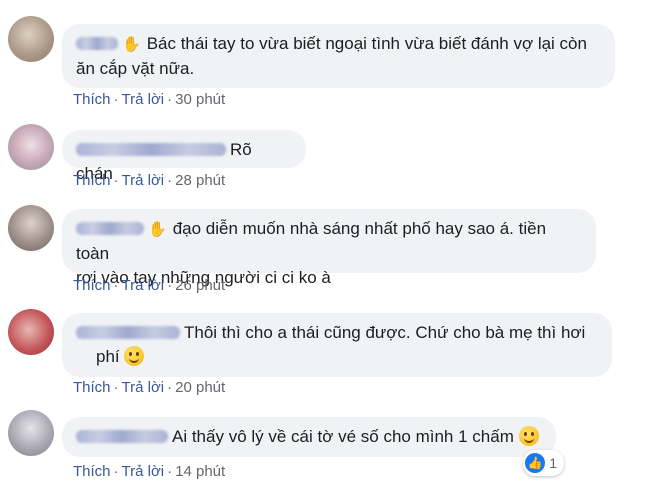 The height and width of the screenshot is (486, 660). What do you see at coordinates (200, 285) in the screenshot?
I see `timestamp: 26 phút` at bounding box center [200, 285].